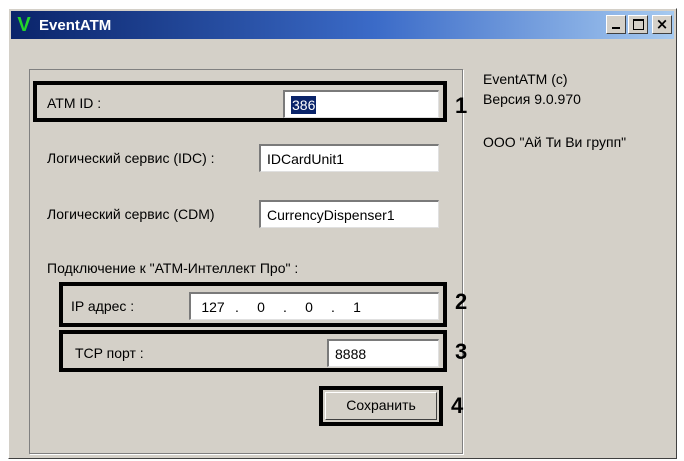 The image size is (684, 461). I want to click on cdm-service-label: Логический сервис (CDM), so click(131, 214).